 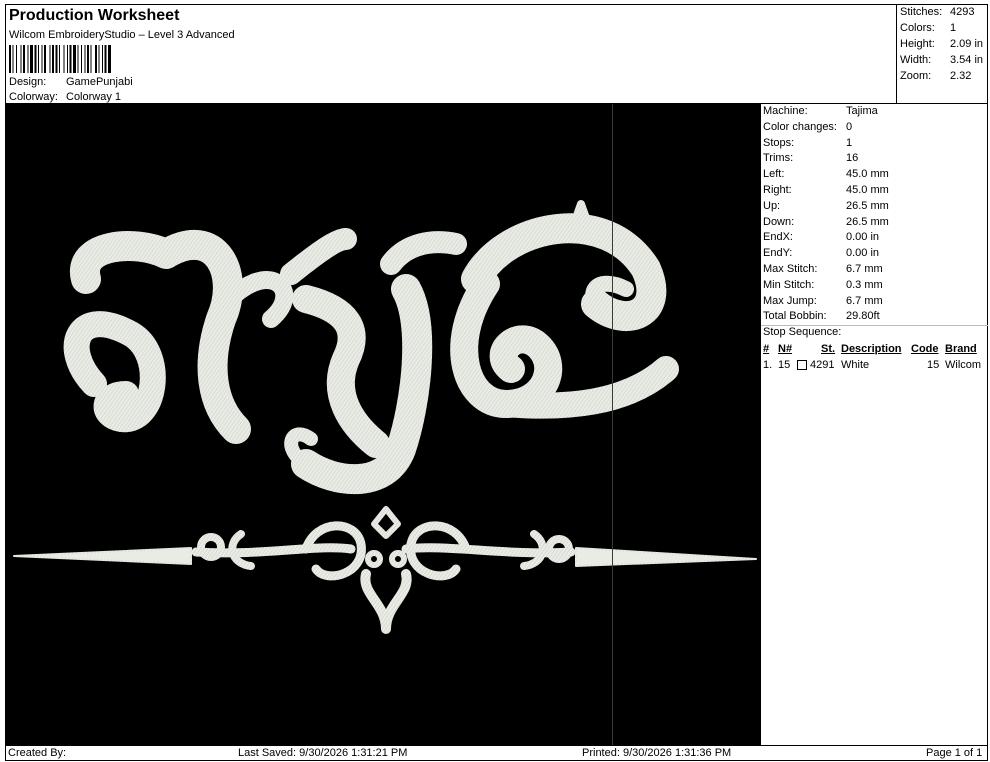 I want to click on thread-color-swatch, so click(x=802, y=365).